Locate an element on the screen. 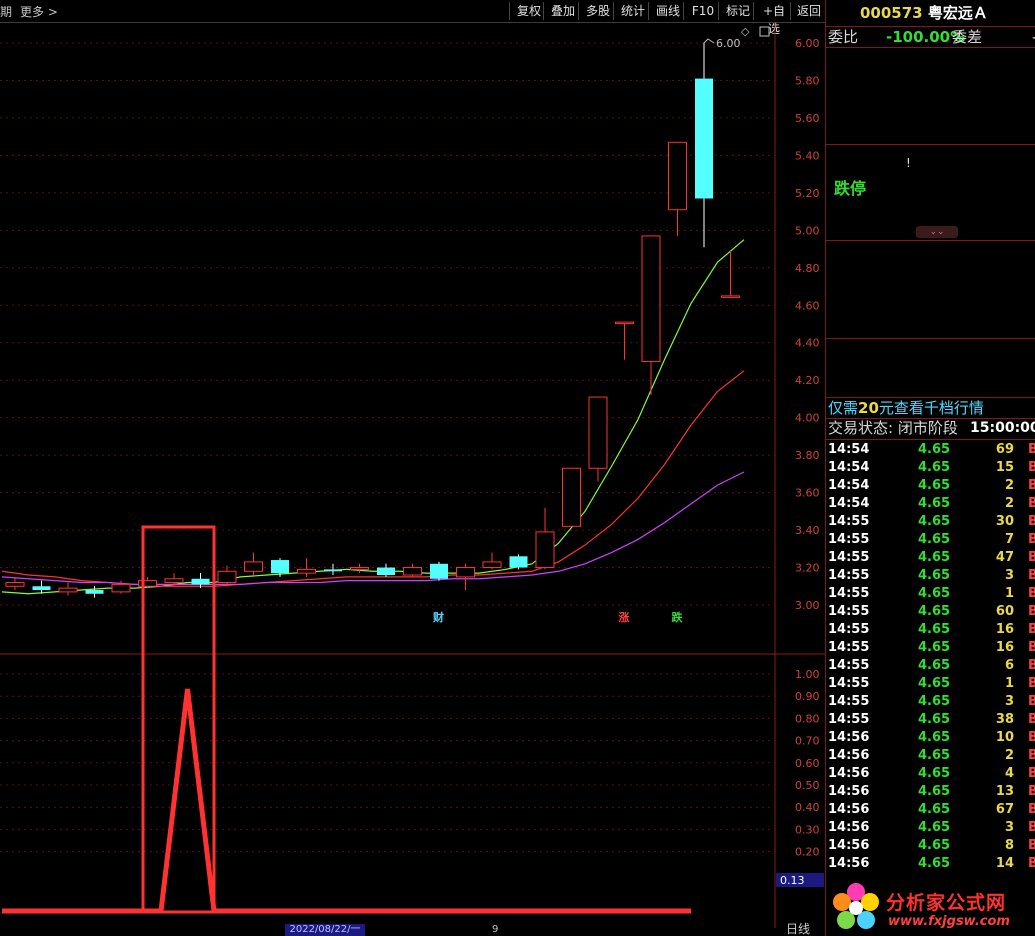 The width and height of the screenshot is (1035, 936). diamond-icon: ◇ is located at coordinates (745, 31).